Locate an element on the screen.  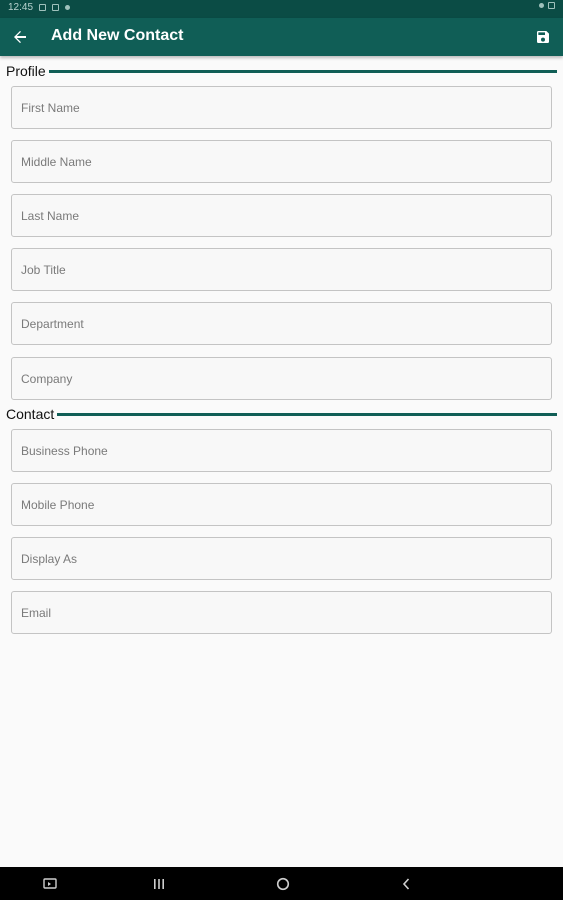
display-as-input is located at coordinates (281, 558).